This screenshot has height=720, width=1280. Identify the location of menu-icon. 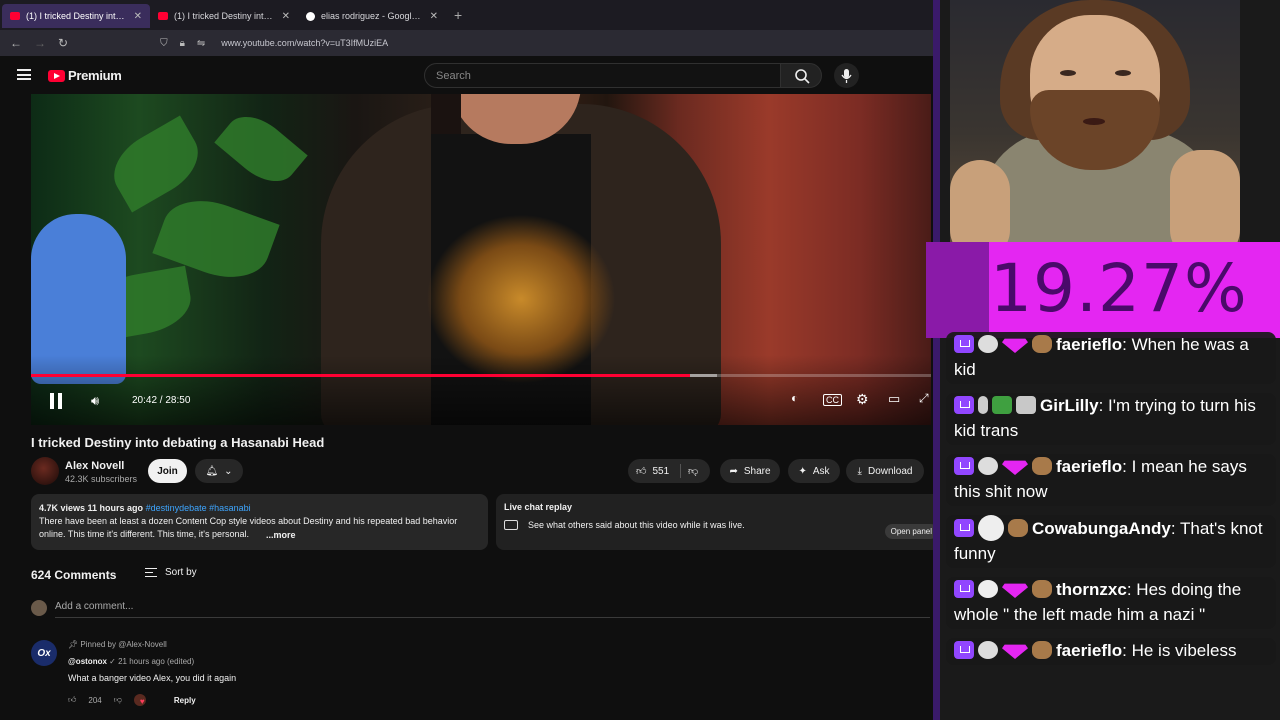
(24, 74).